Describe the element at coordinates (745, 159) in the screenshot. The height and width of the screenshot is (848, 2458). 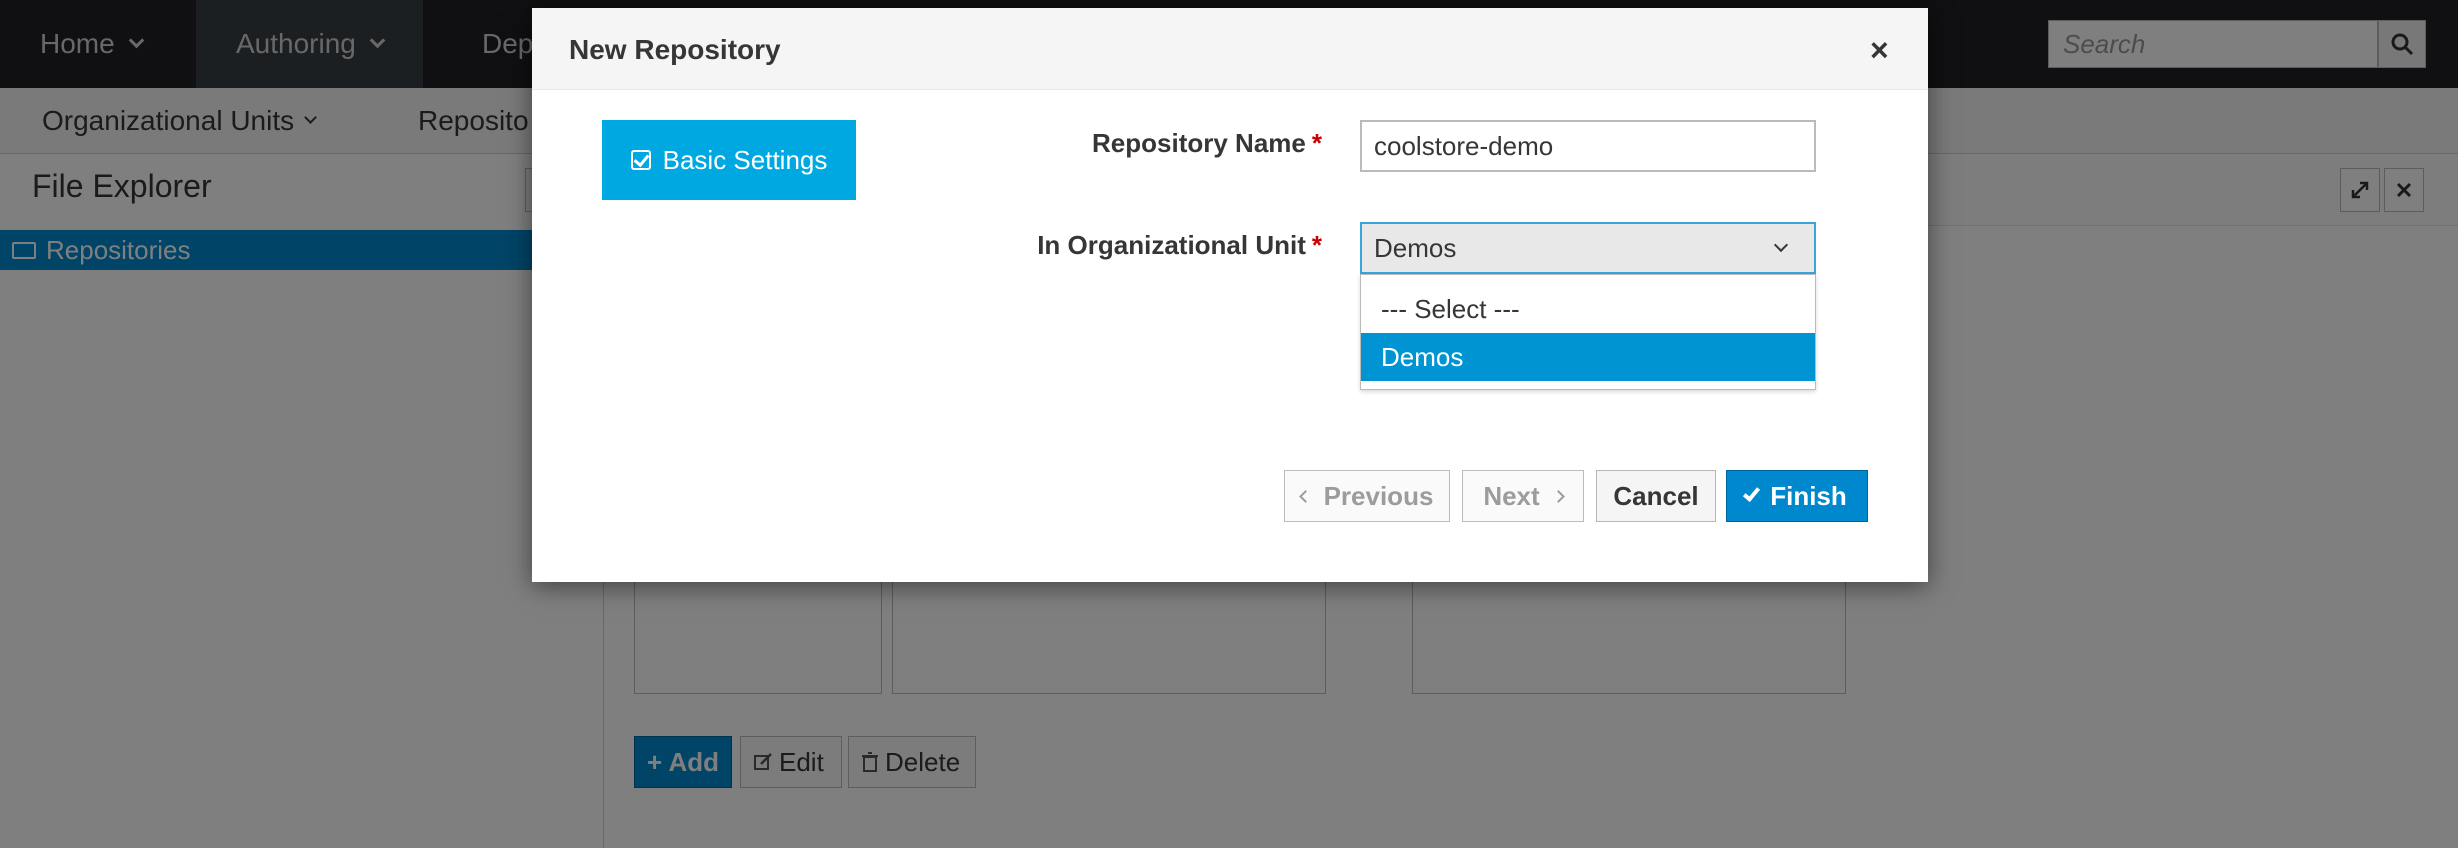
I see `wizard-step-label: Basic Settings` at that location.